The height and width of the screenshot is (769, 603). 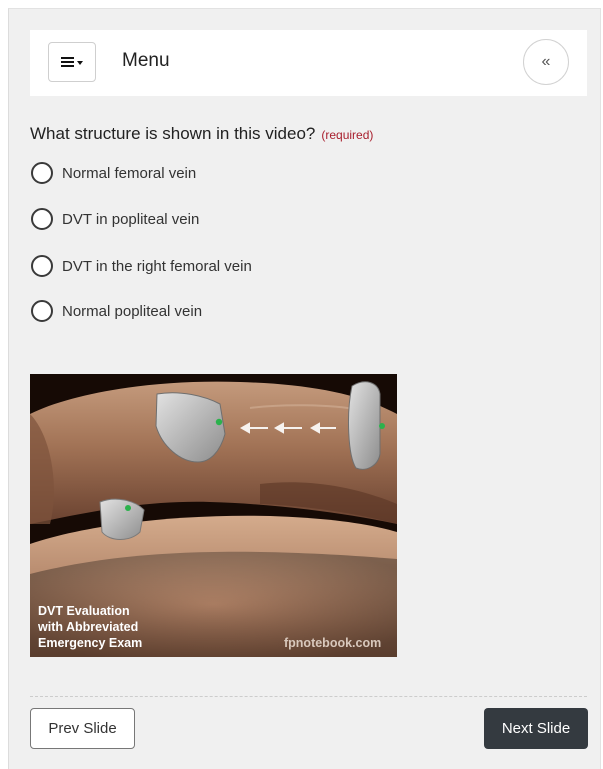 I want to click on menu-toggle-button, so click(x=72, y=62).